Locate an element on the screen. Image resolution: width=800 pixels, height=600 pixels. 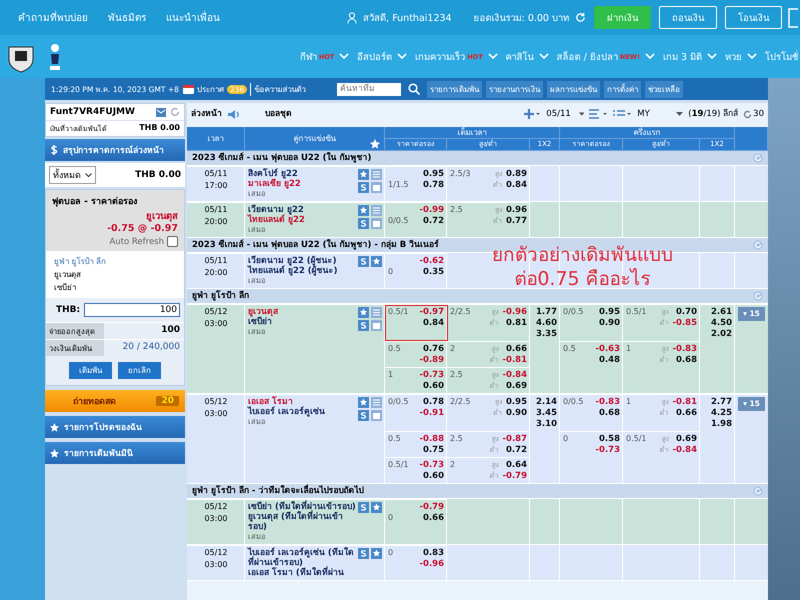
team-name: เซบีย่า (ทีมใดที่ผ่านเข้ารอบ) is located at coordinates (302, 507).